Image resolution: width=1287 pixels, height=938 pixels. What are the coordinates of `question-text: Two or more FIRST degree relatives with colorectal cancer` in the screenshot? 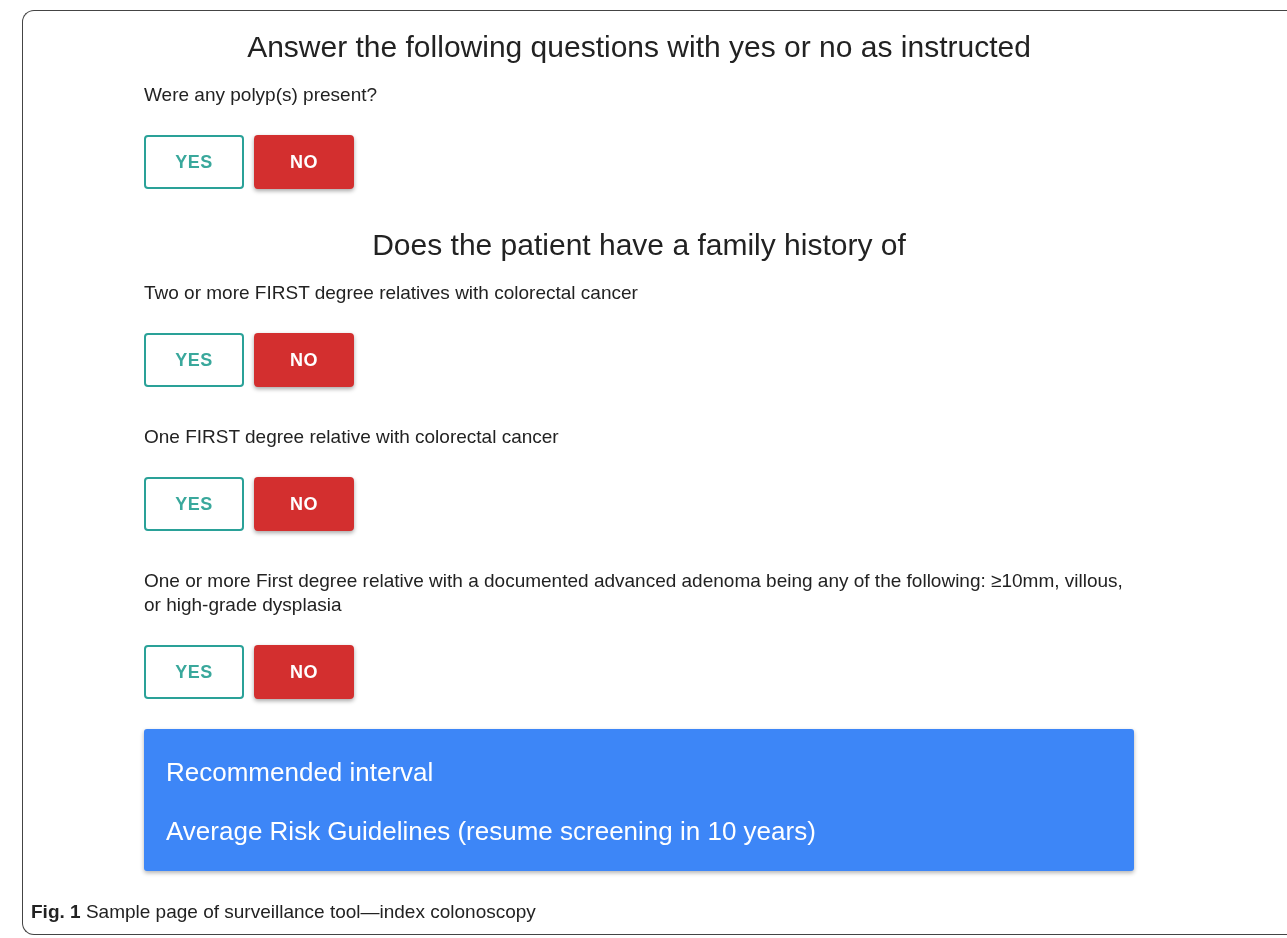 It's located at (391, 293).